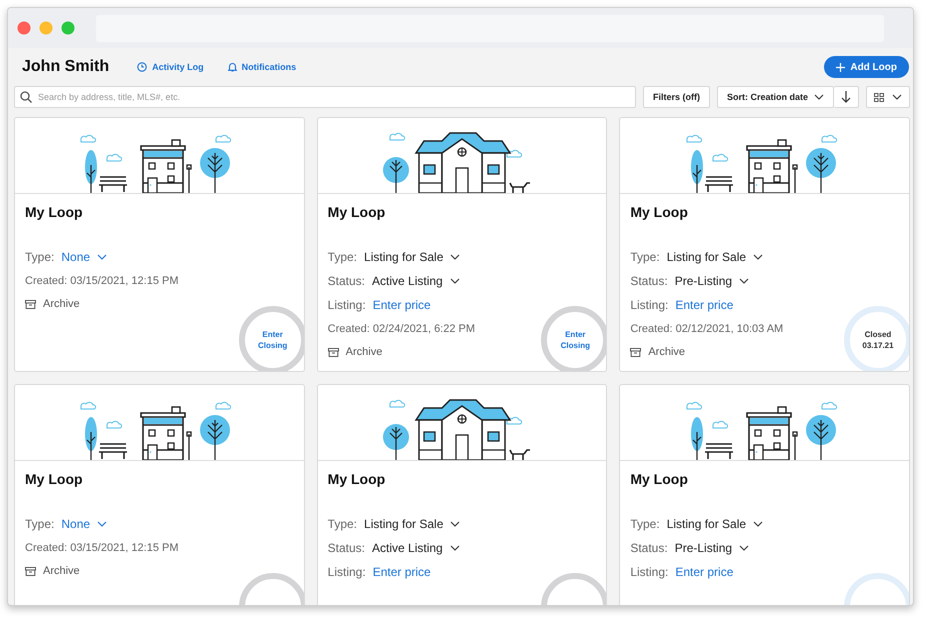 Image resolution: width=929 pixels, height=620 pixels. What do you see at coordinates (866, 67) in the screenshot?
I see `add-loop-button: Add Loop` at bounding box center [866, 67].